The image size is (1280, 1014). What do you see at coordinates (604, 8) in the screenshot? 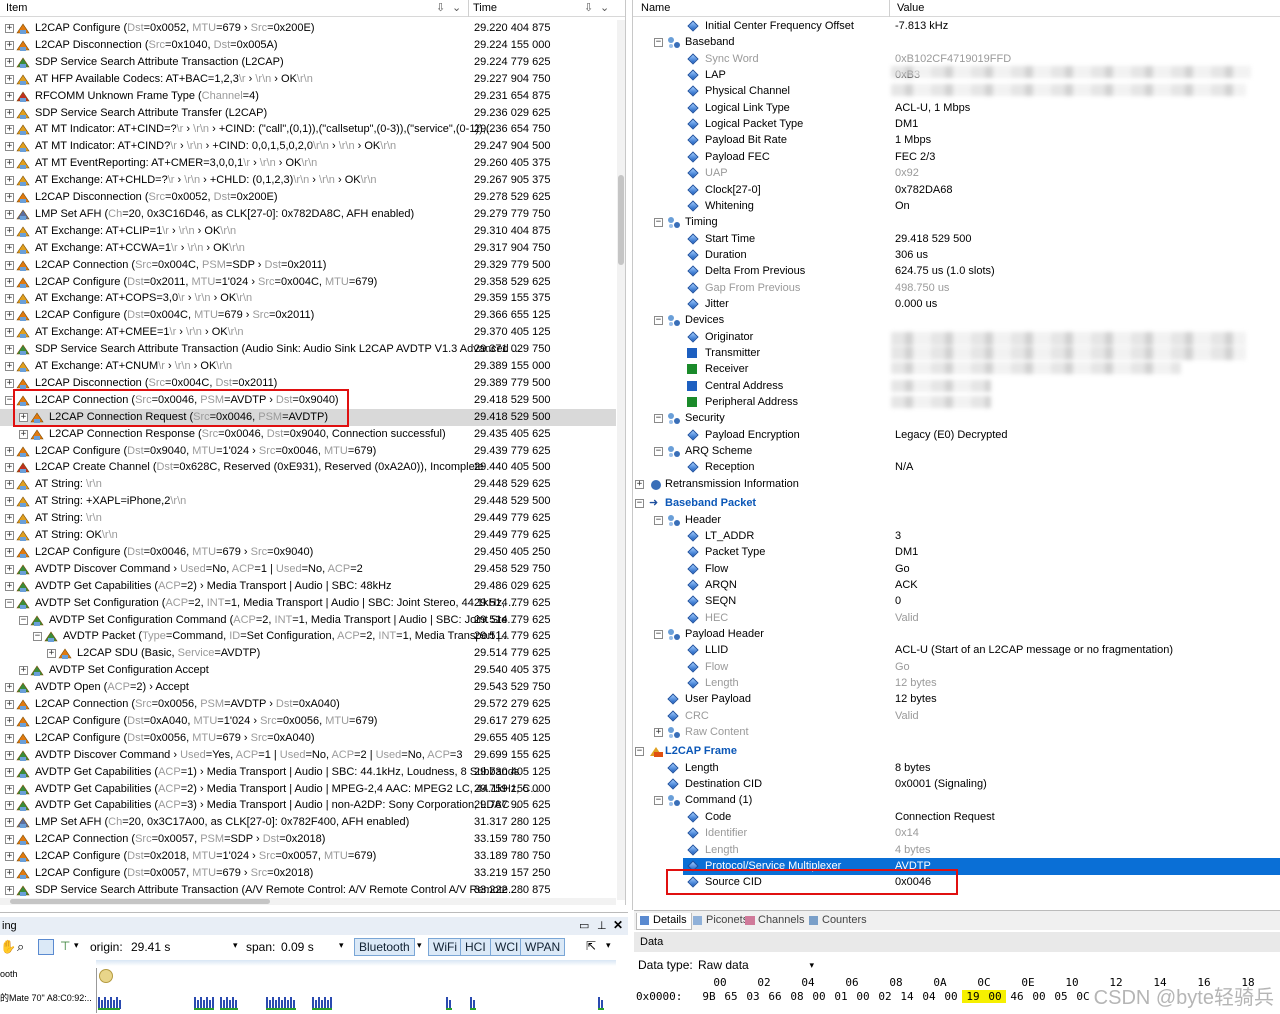
I see `chevron-down-icon: ⌄` at bounding box center [604, 8].